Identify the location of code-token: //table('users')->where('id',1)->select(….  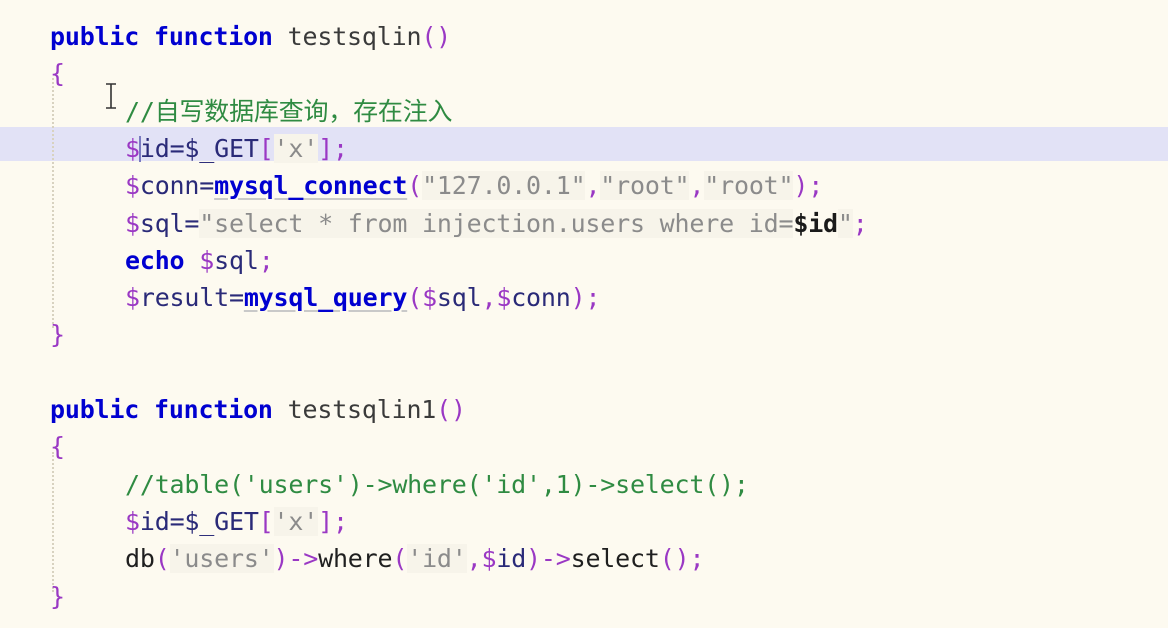
(437, 484).